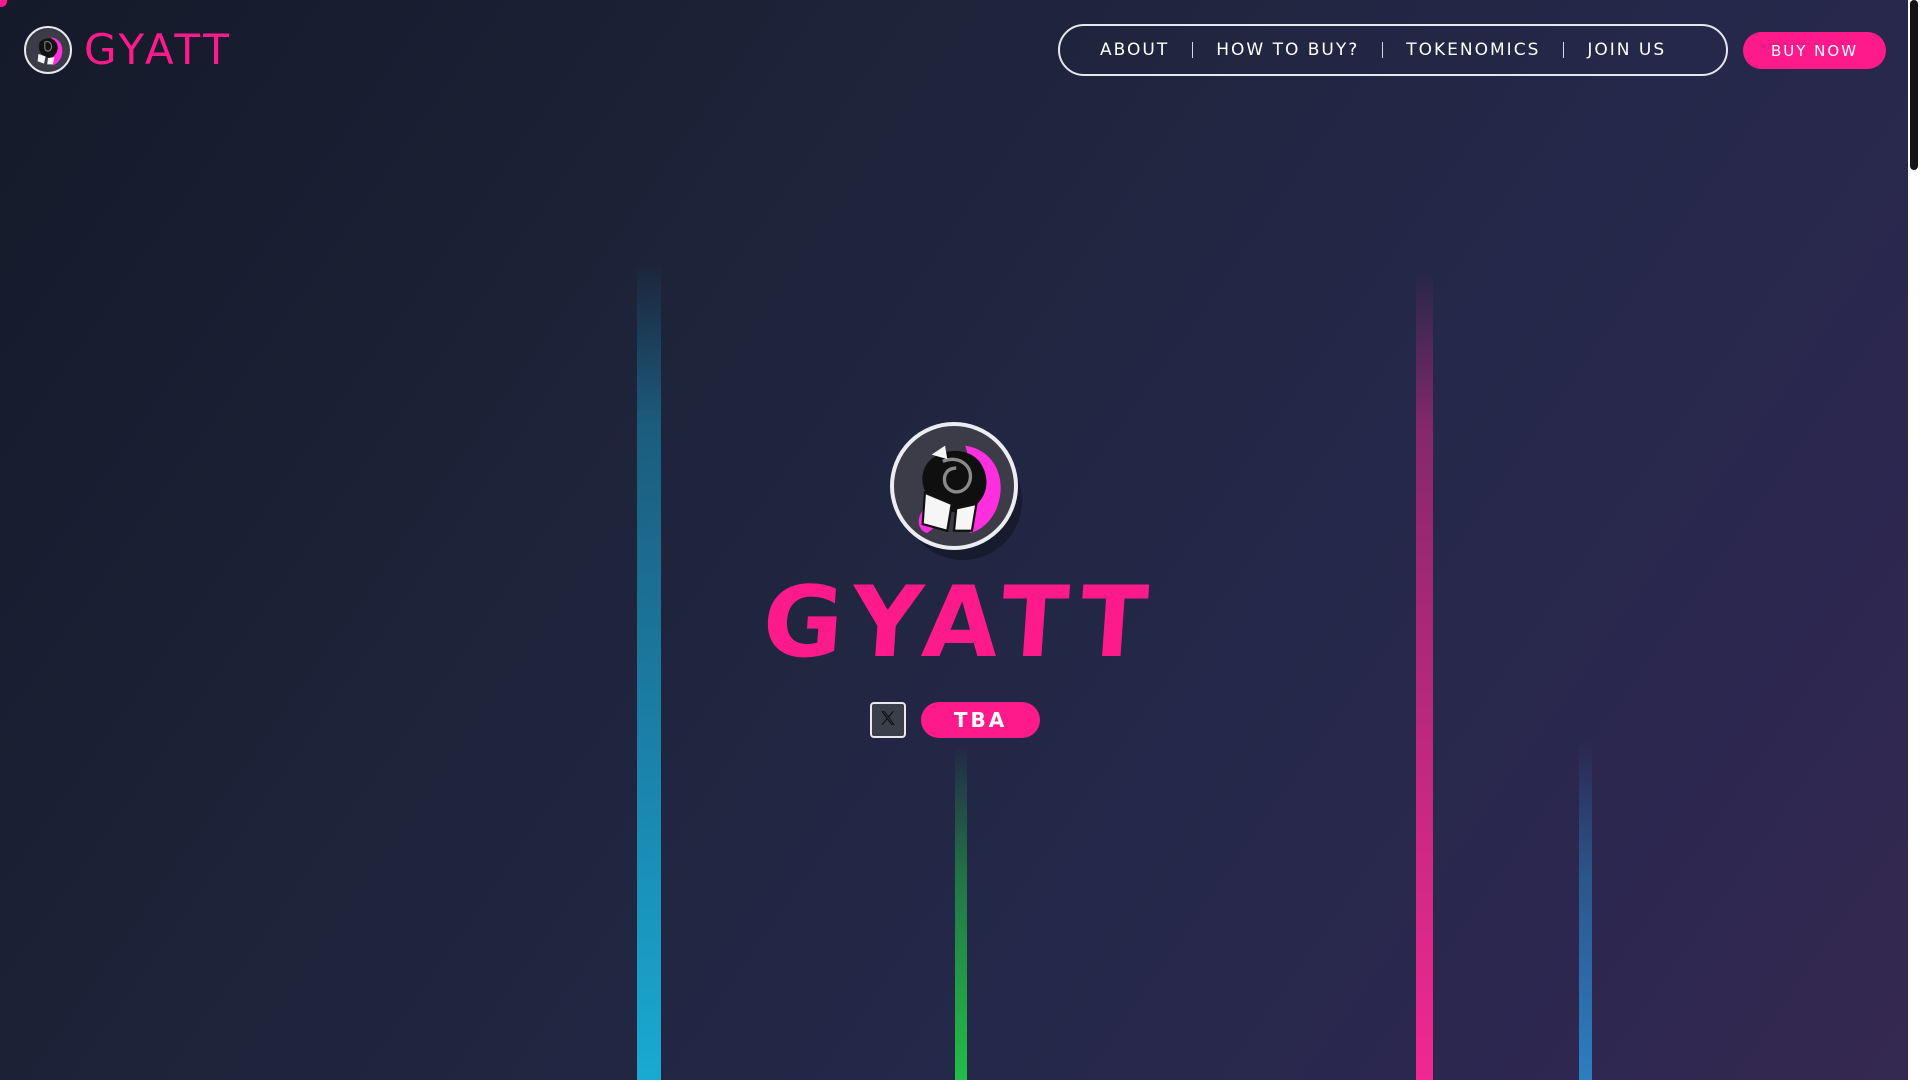 The width and height of the screenshot is (1920, 1080). What do you see at coordinates (1134, 50) in the screenshot?
I see `nav-link-about: ABOUT` at bounding box center [1134, 50].